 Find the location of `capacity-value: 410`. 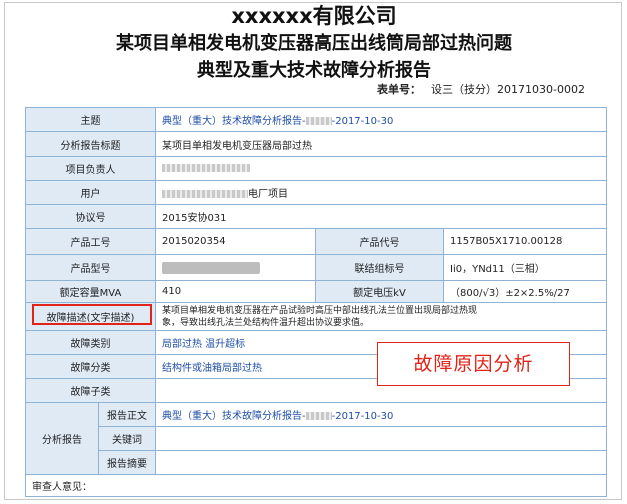

capacity-value: 410 is located at coordinates (235, 291).